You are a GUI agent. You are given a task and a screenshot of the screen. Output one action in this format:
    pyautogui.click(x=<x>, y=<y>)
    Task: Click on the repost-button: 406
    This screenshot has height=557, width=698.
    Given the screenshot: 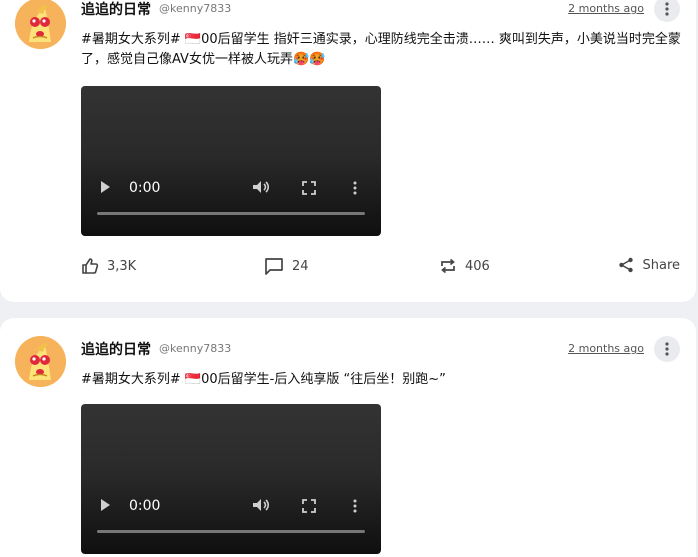 What is the action you would take?
    pyautogui.click(x=464, y=266)
    